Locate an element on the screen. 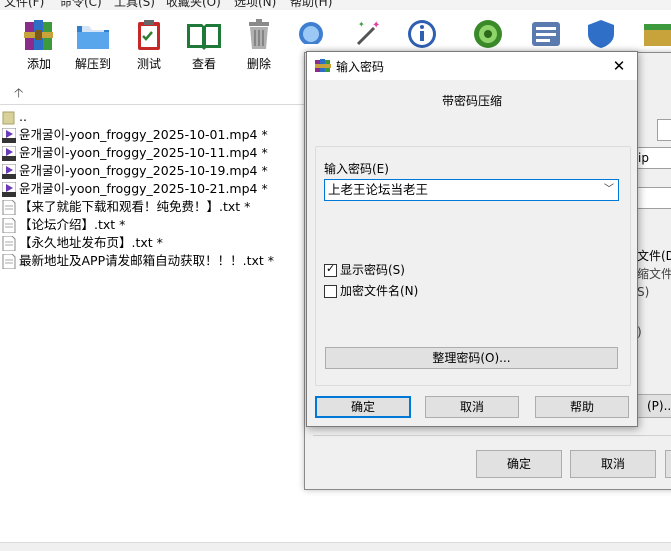 The image size is (671, 551). extract-folder-icon is located at coordinates (93, 36).